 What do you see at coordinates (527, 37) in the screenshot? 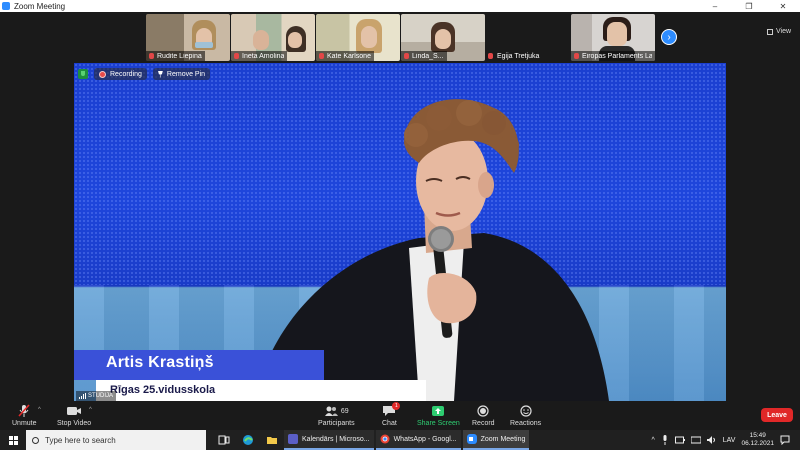
I see `participant-tile: Egija Tretjuka` at bounding box center [527, 37].